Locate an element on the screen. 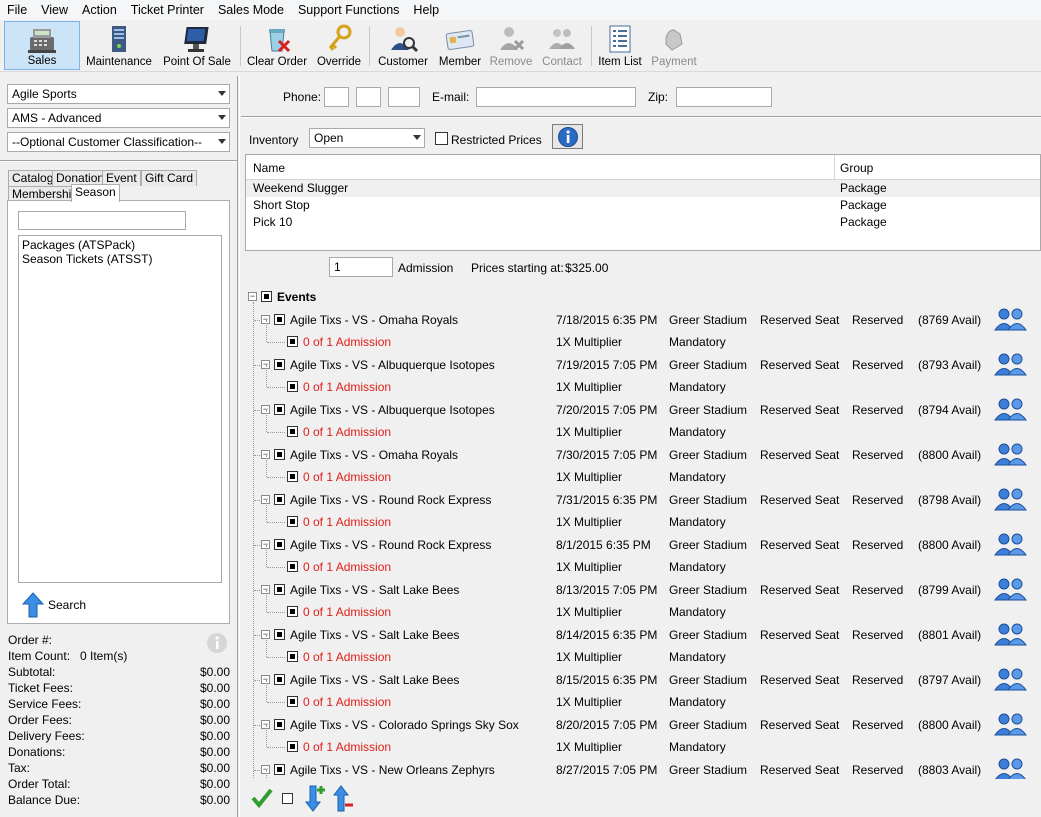 The image size is (1041, 817). column-header-group: Group is located at coordinates (856, 168).